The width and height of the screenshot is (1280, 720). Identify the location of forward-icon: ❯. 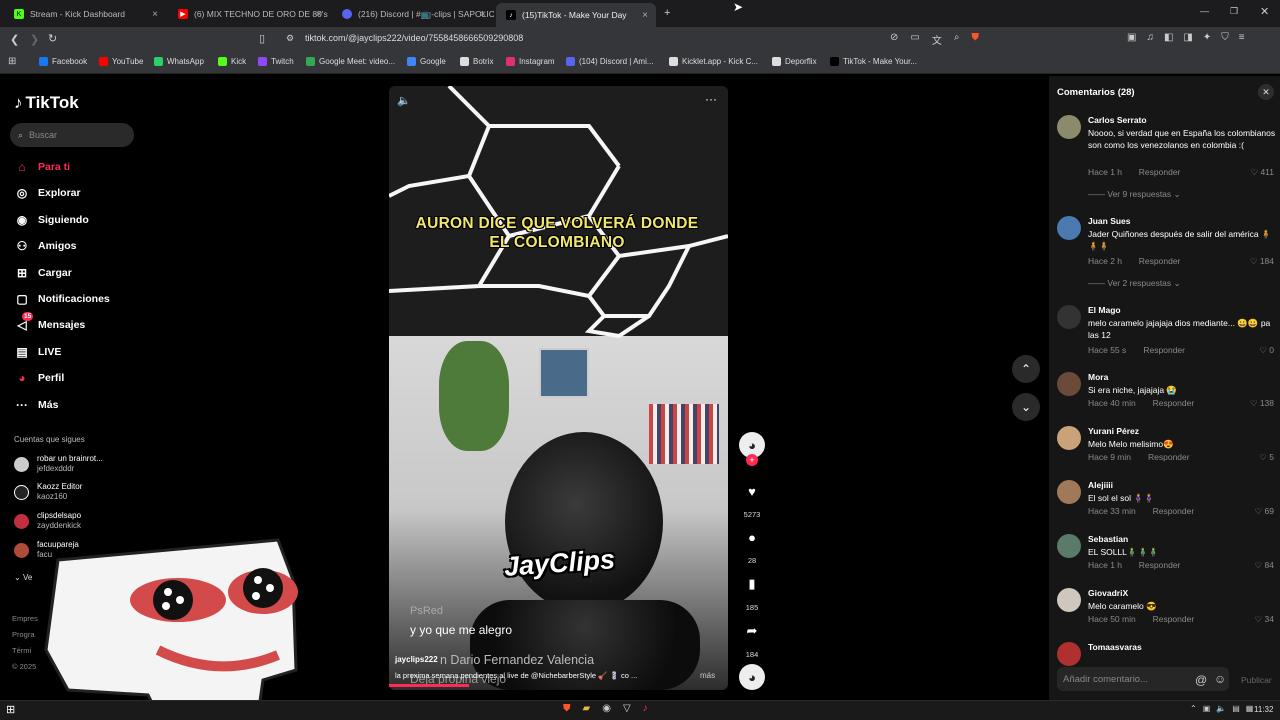
(34, 39).